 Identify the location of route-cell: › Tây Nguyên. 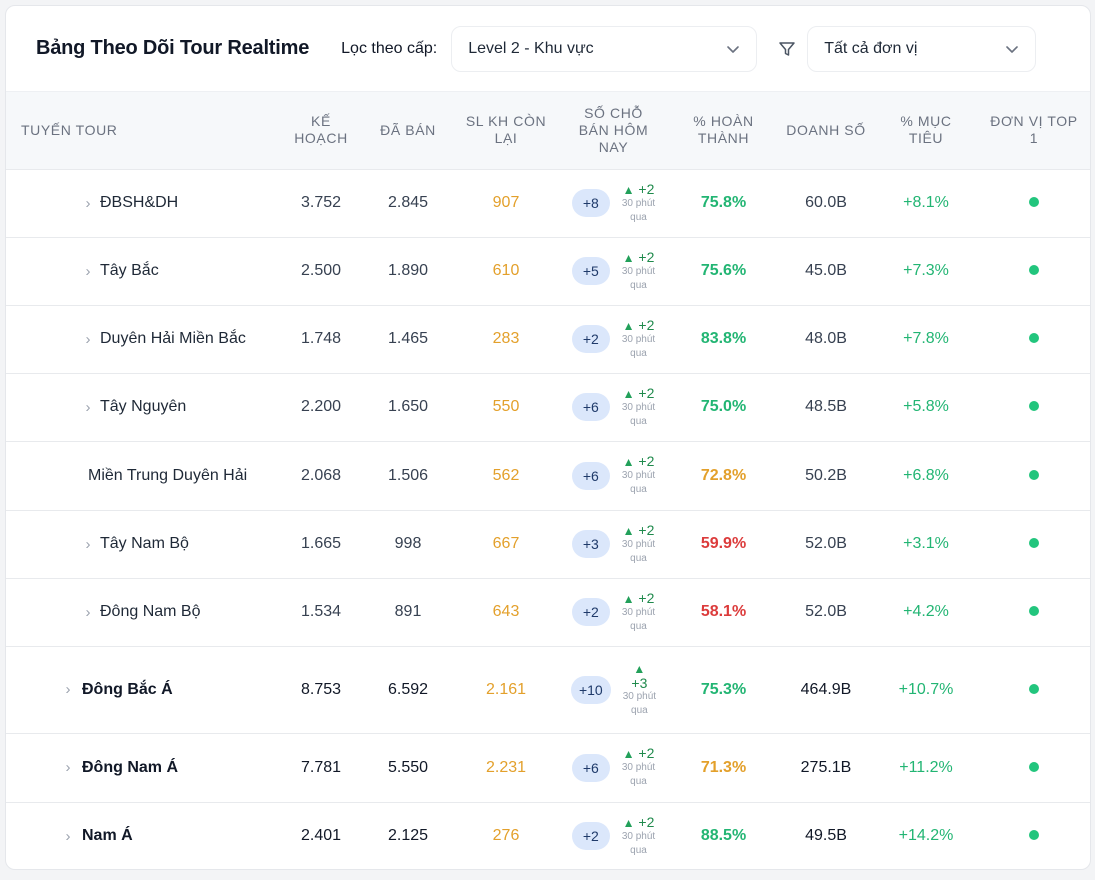
(144, 407).